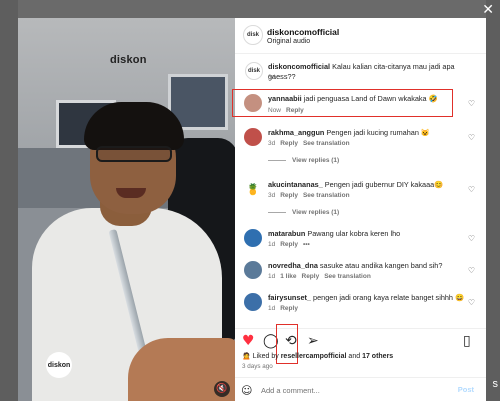  I want to click on comment-username: fairysunset_, so click(289, 297).